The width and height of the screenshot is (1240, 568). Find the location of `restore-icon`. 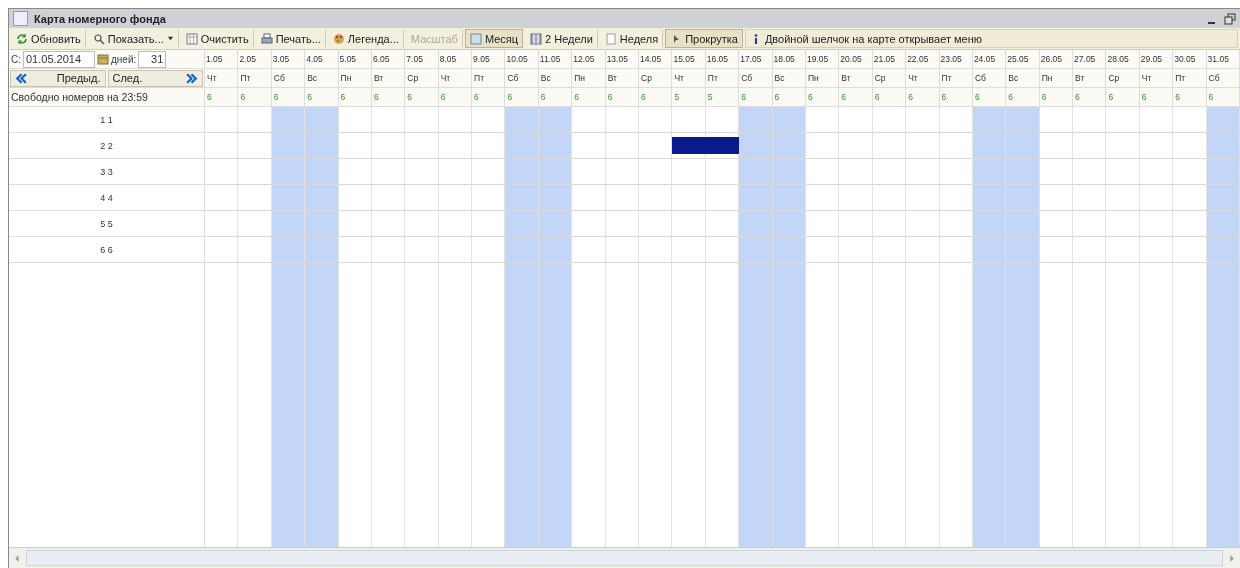

restore-icon is located at coordinates (1230, 18).